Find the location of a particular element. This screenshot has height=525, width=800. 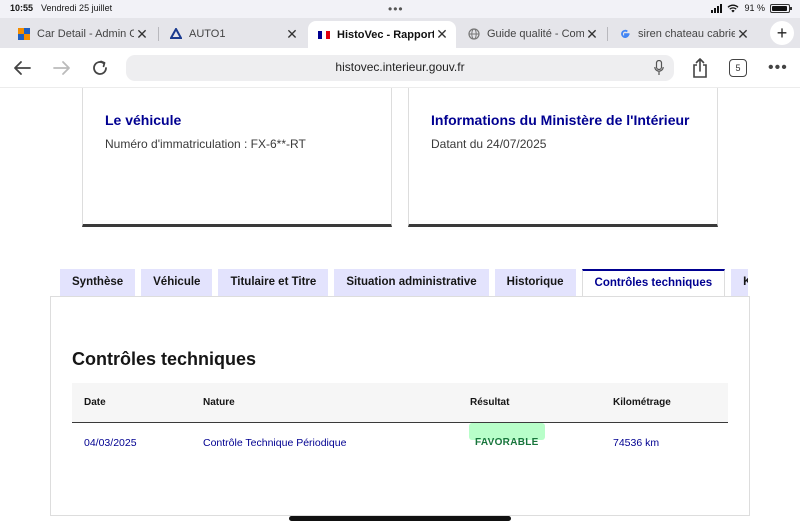

browser-toolbar: histovec.interieur.gouv.fr 5 ••• is located at coordinates (400, 68).